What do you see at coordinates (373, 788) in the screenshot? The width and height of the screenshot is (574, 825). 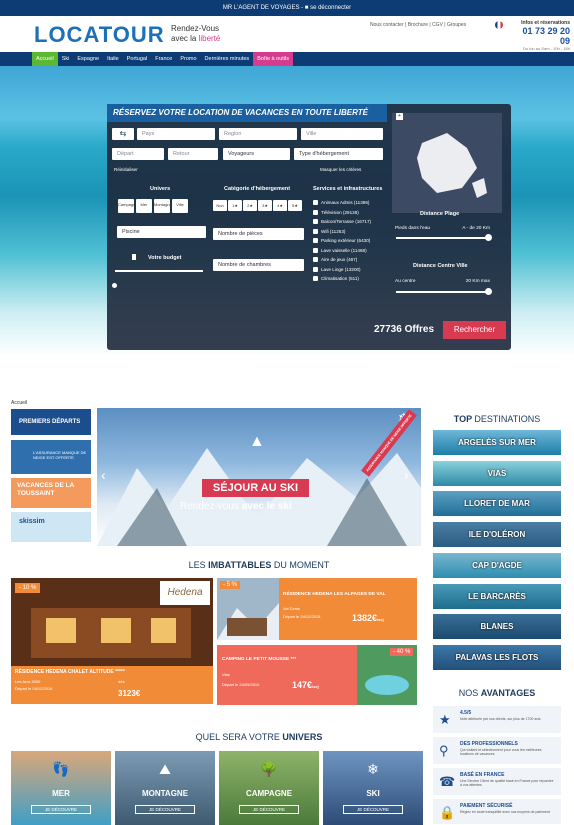 I see `univers-ski: ❄ SKI JE DÉCOUVRE` at bounding box center [373, 788].